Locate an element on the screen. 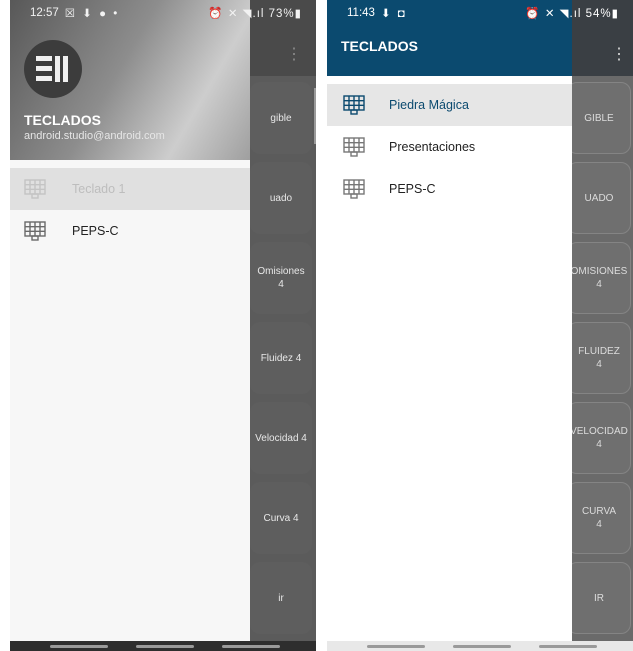  drawer-menu: Piedra Mágica Presentaciones PEPS-C is located at coordinates (449, 147).